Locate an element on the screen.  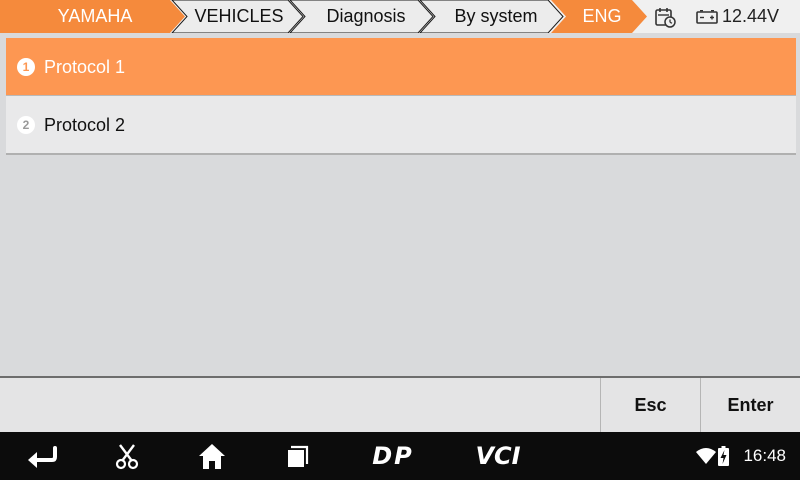
breadcrumb-item-vehicles: VEHICLES is located at coordinates (239, 16).